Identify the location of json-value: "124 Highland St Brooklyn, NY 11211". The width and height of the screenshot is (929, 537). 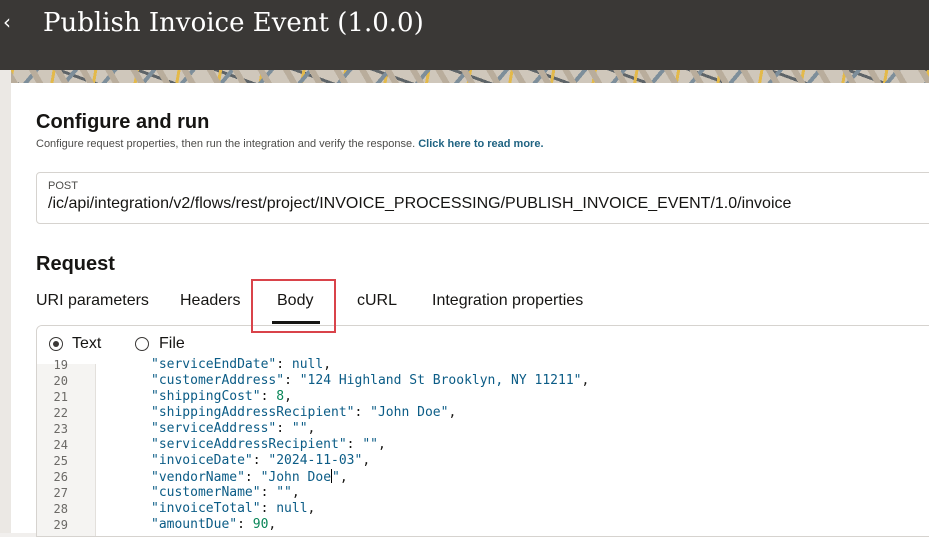
(440, 380).